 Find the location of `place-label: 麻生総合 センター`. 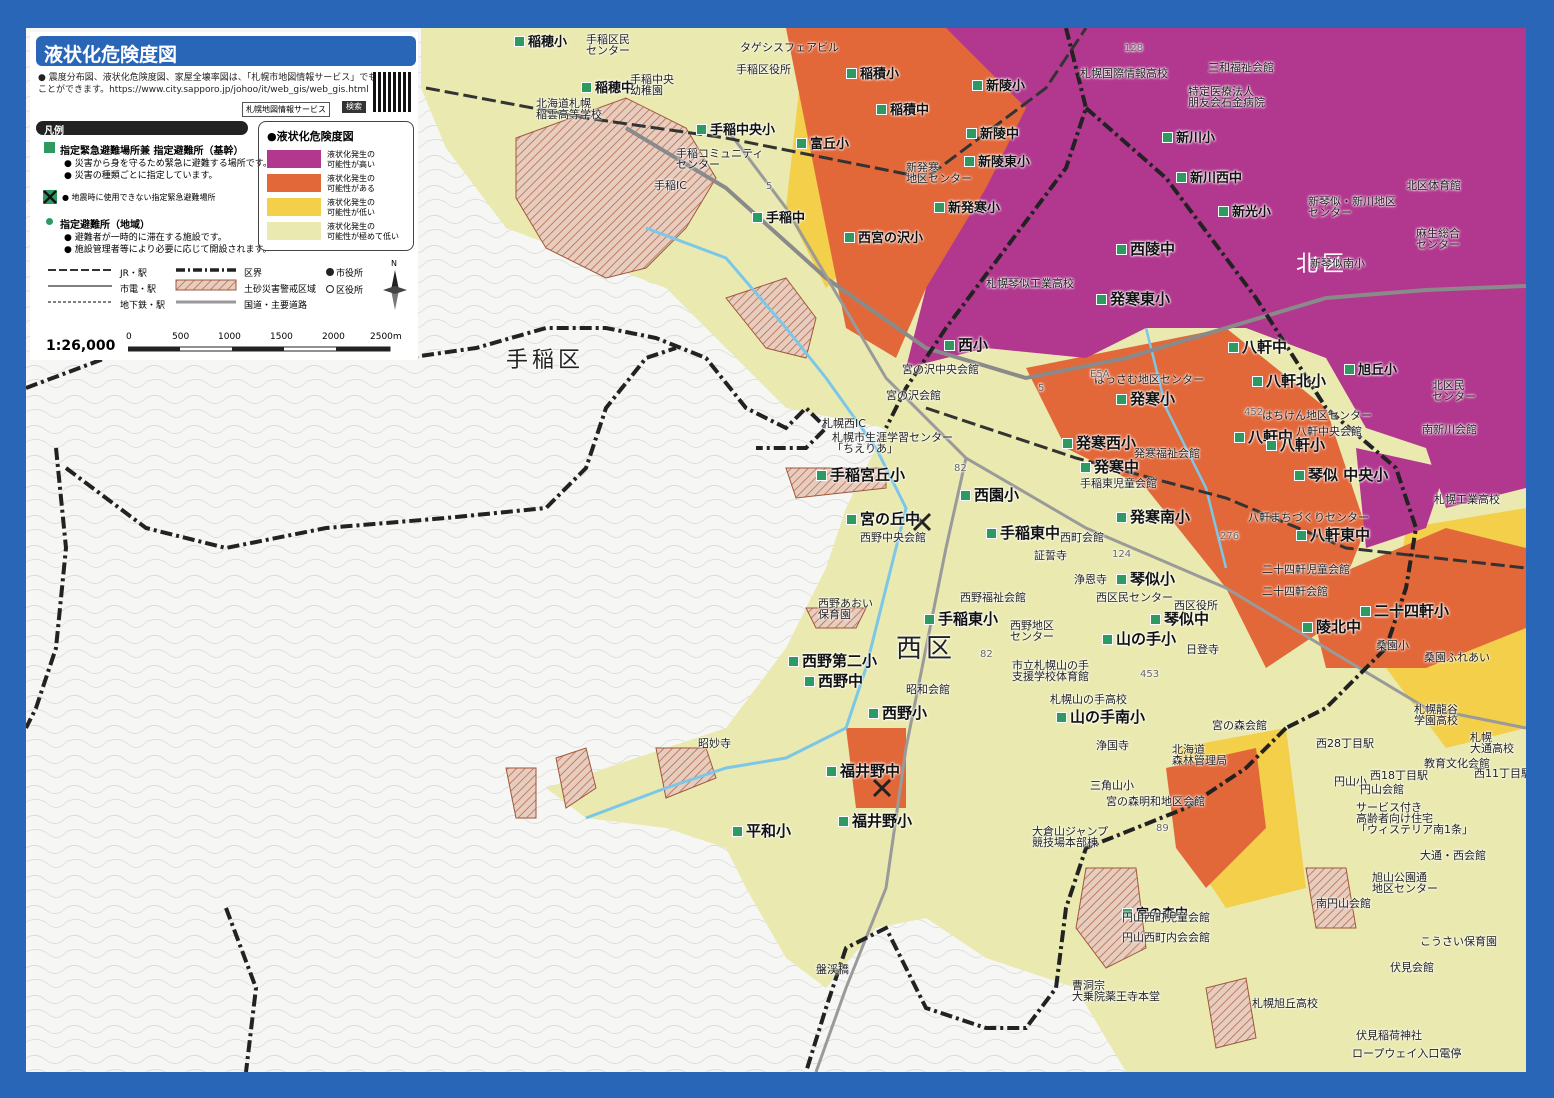

place-label: 麻生総合 センター is located at coordinates (1438, 239).